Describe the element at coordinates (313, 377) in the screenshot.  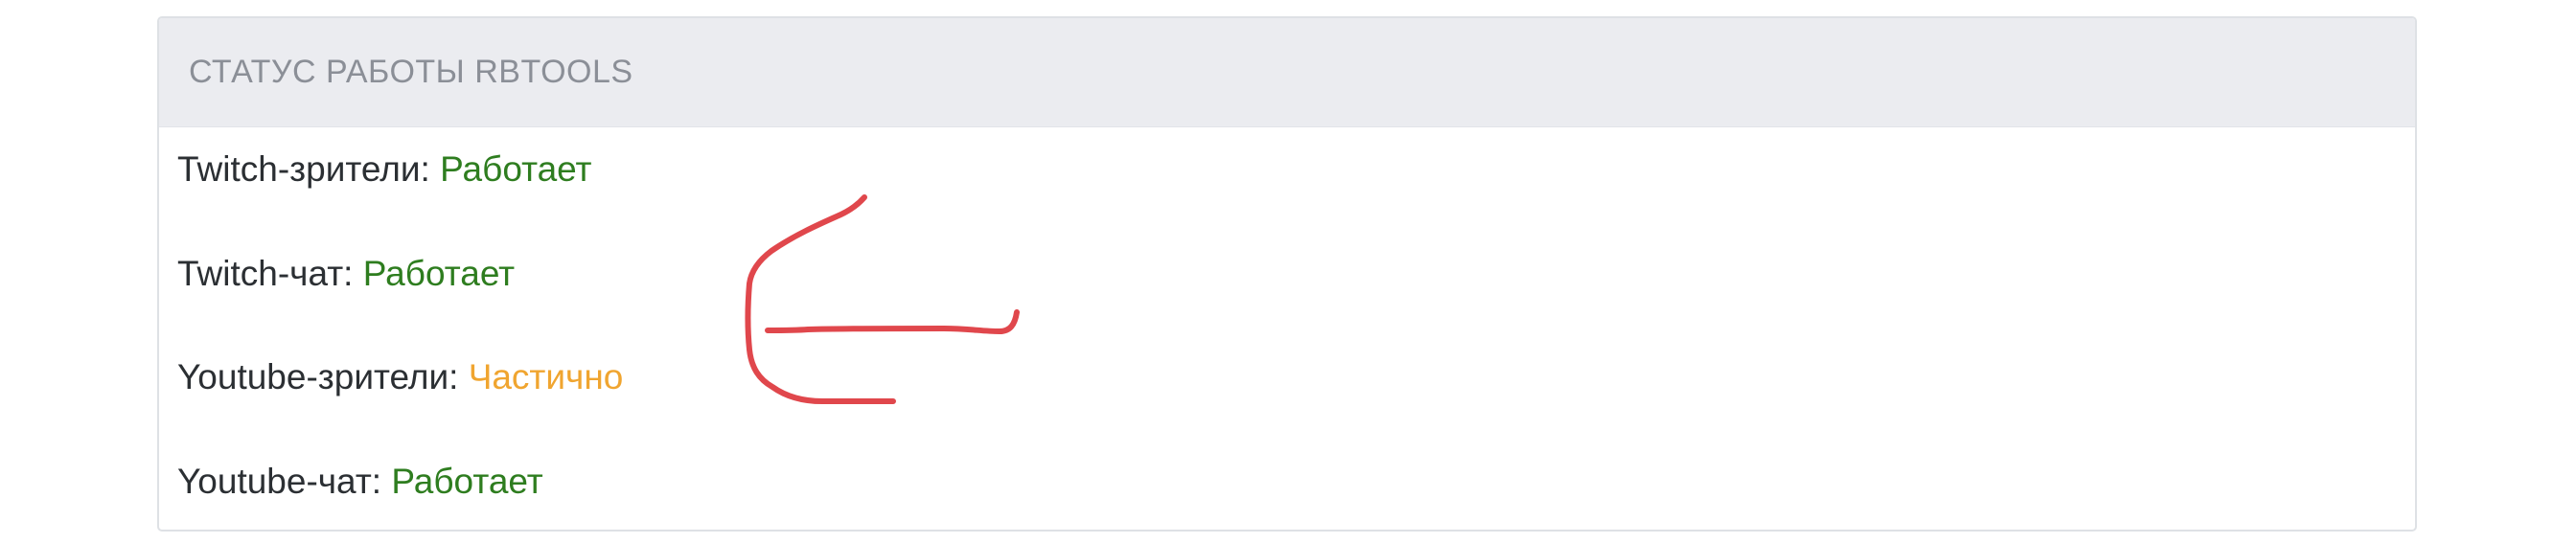
I see `status-label: Youtube-зрители` at that location.